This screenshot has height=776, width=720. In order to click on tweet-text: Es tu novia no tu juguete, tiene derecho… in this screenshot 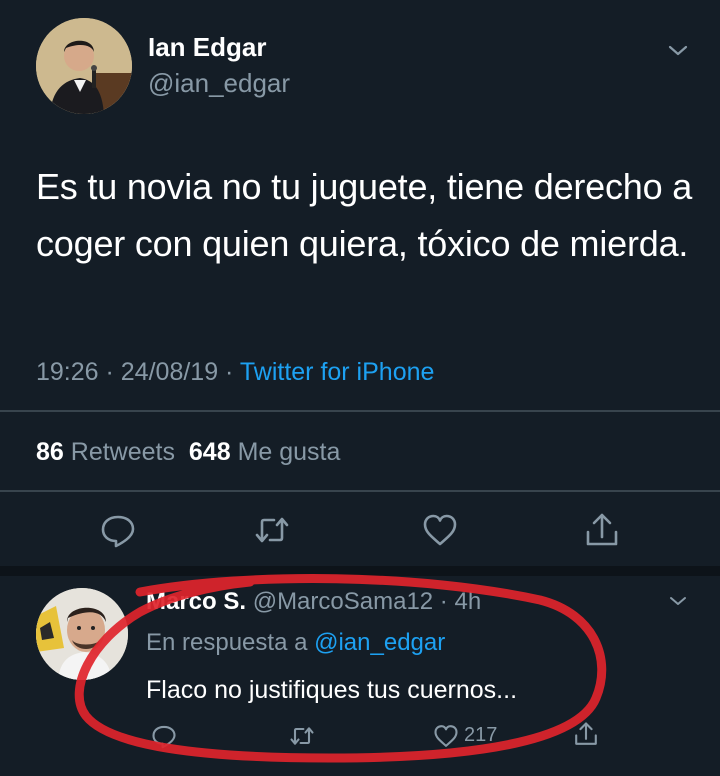, I will do `click(364, 215)`.